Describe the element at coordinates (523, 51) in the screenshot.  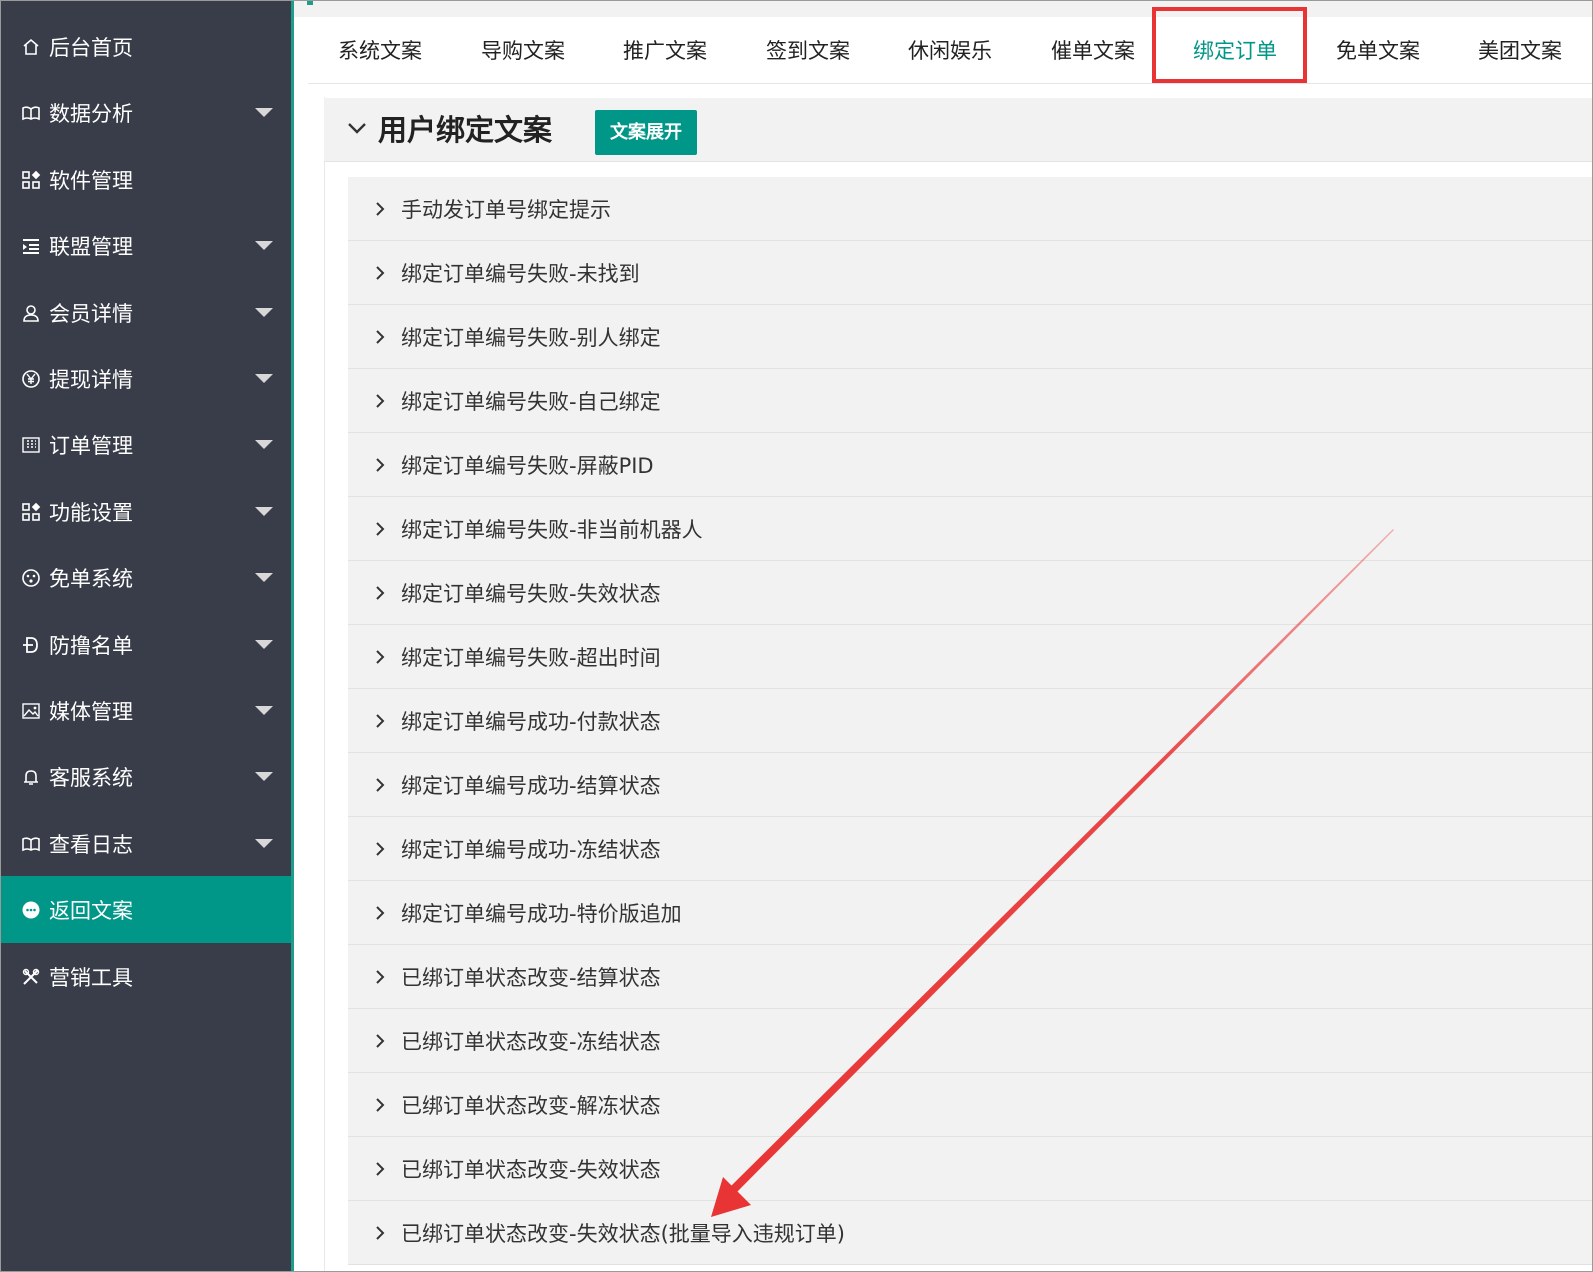
I see `tab: 导购文案` at that location.